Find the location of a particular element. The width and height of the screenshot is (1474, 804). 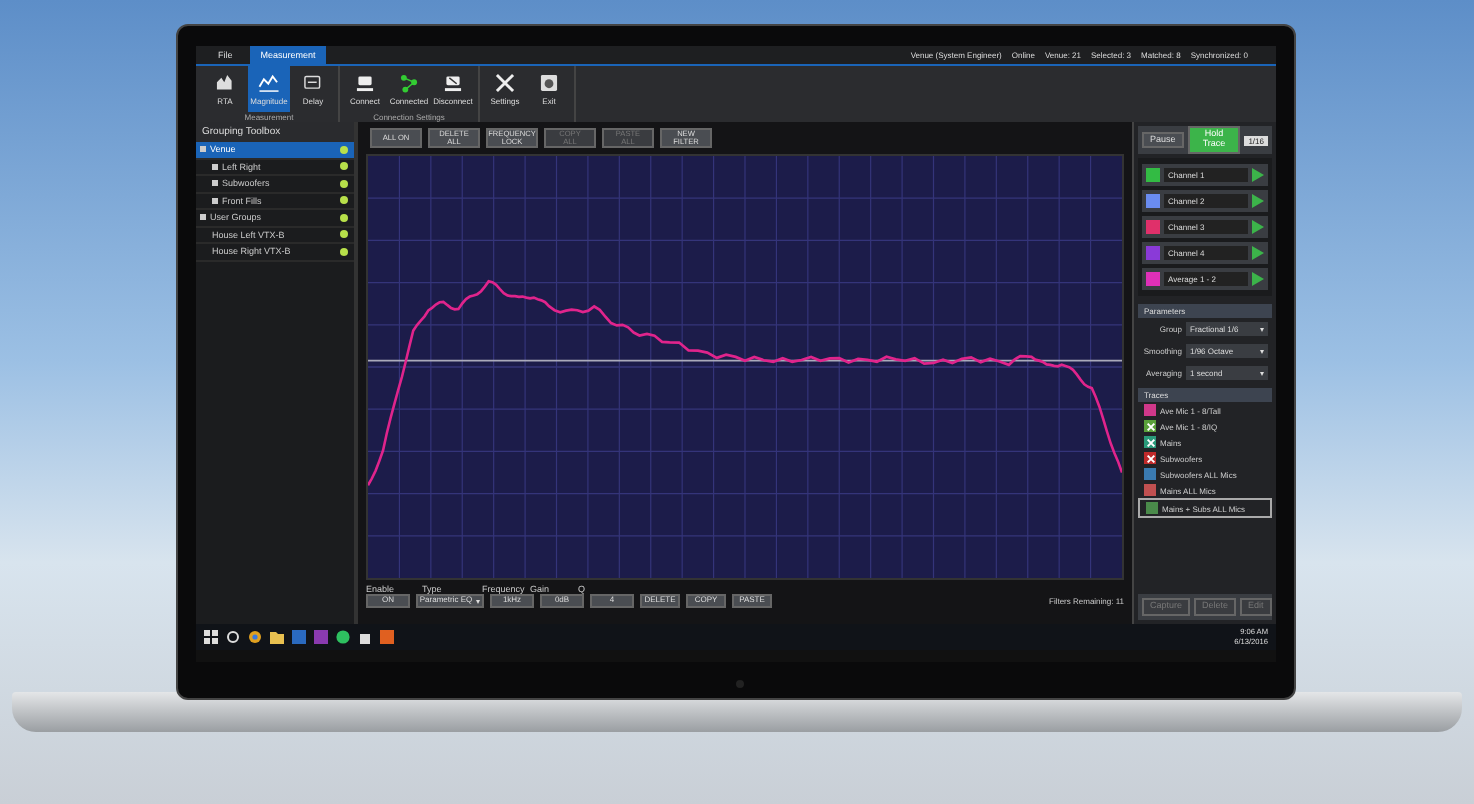

browser-icon is located at coordinates (255, 637).